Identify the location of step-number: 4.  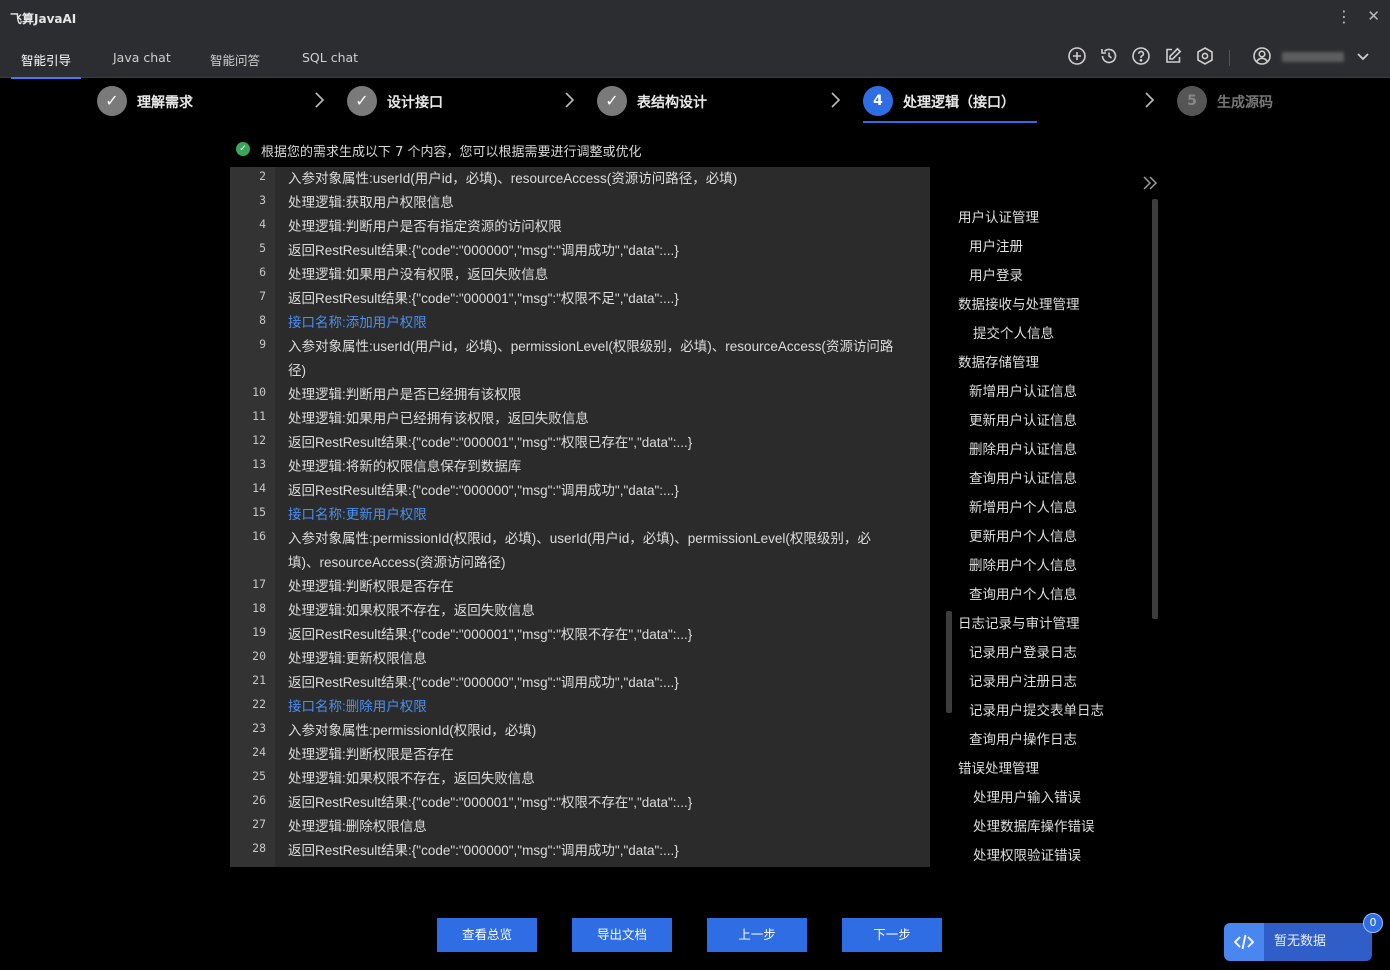
(878, 101).